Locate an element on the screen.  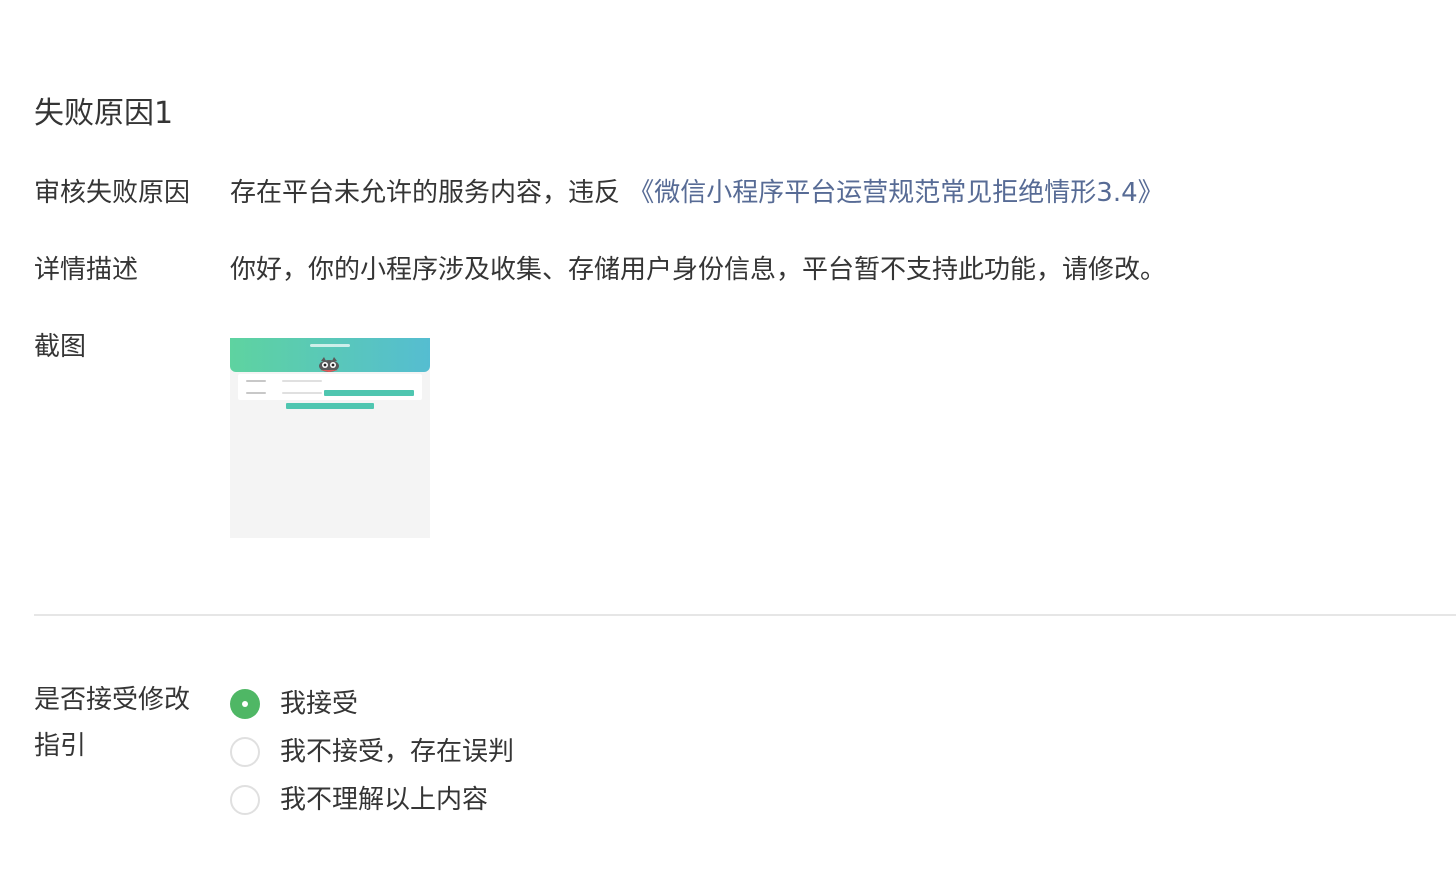
policy-link: 《微信小程序平台运营规范常见拒绝情形3.4》 is located at coordinates (895, 193).